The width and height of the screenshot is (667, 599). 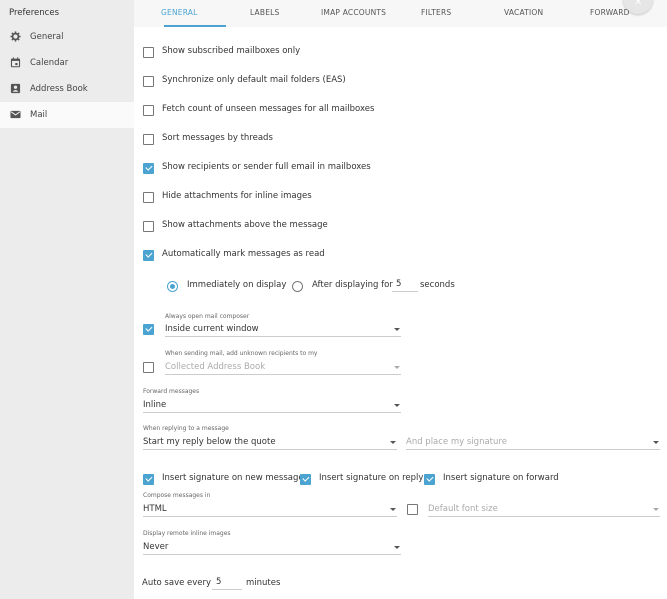 What do you see at coordinates (283, 367) in the screenshot?
I see `unknown-recipients-select: Collected Address Book` at bounding box center [283, 367].